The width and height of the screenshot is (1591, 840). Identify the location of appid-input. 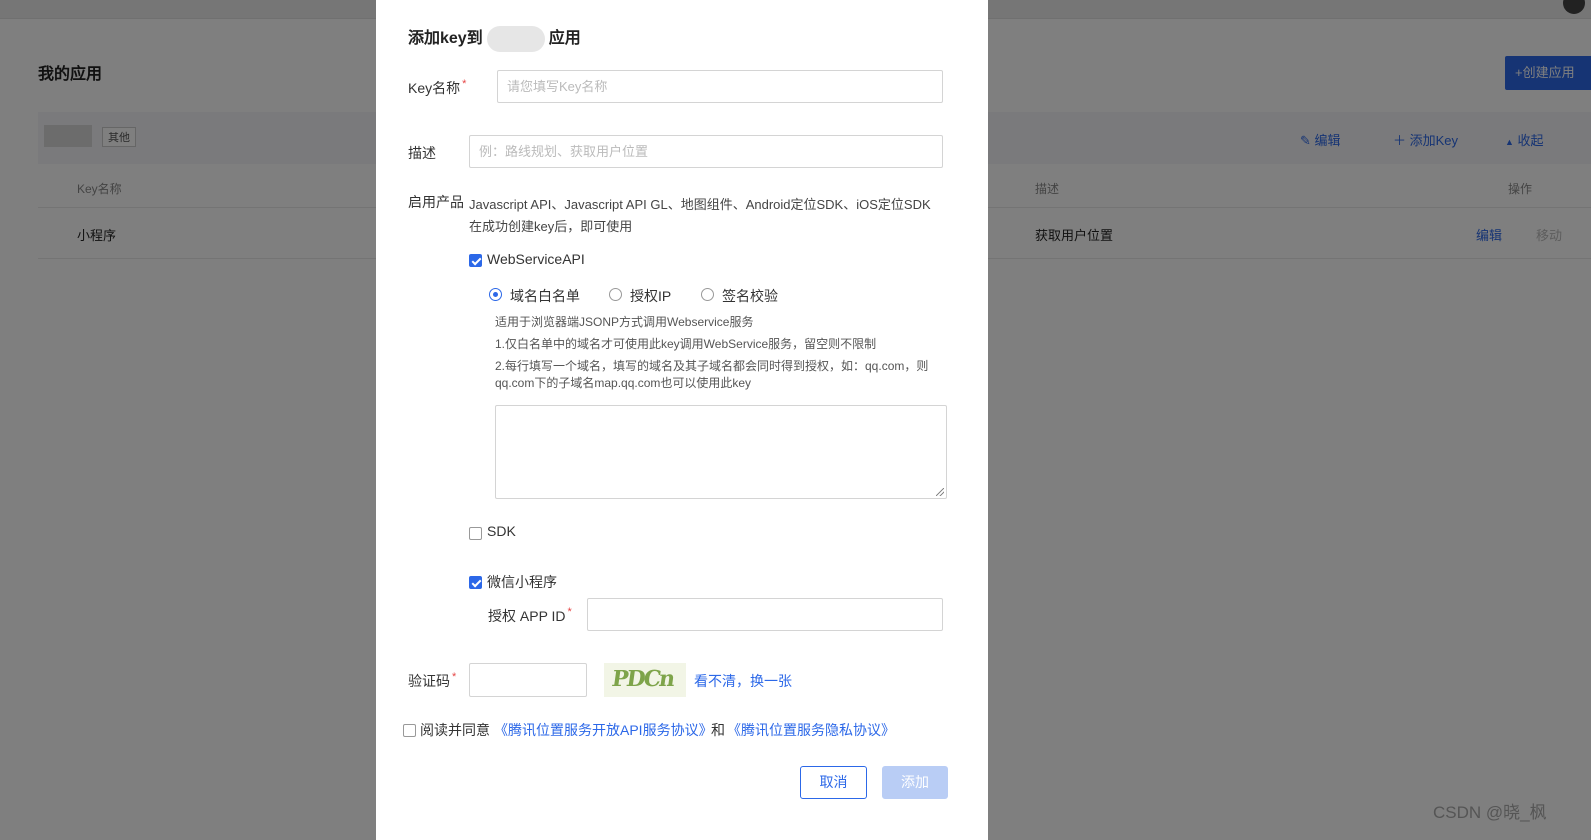
(765, 614).